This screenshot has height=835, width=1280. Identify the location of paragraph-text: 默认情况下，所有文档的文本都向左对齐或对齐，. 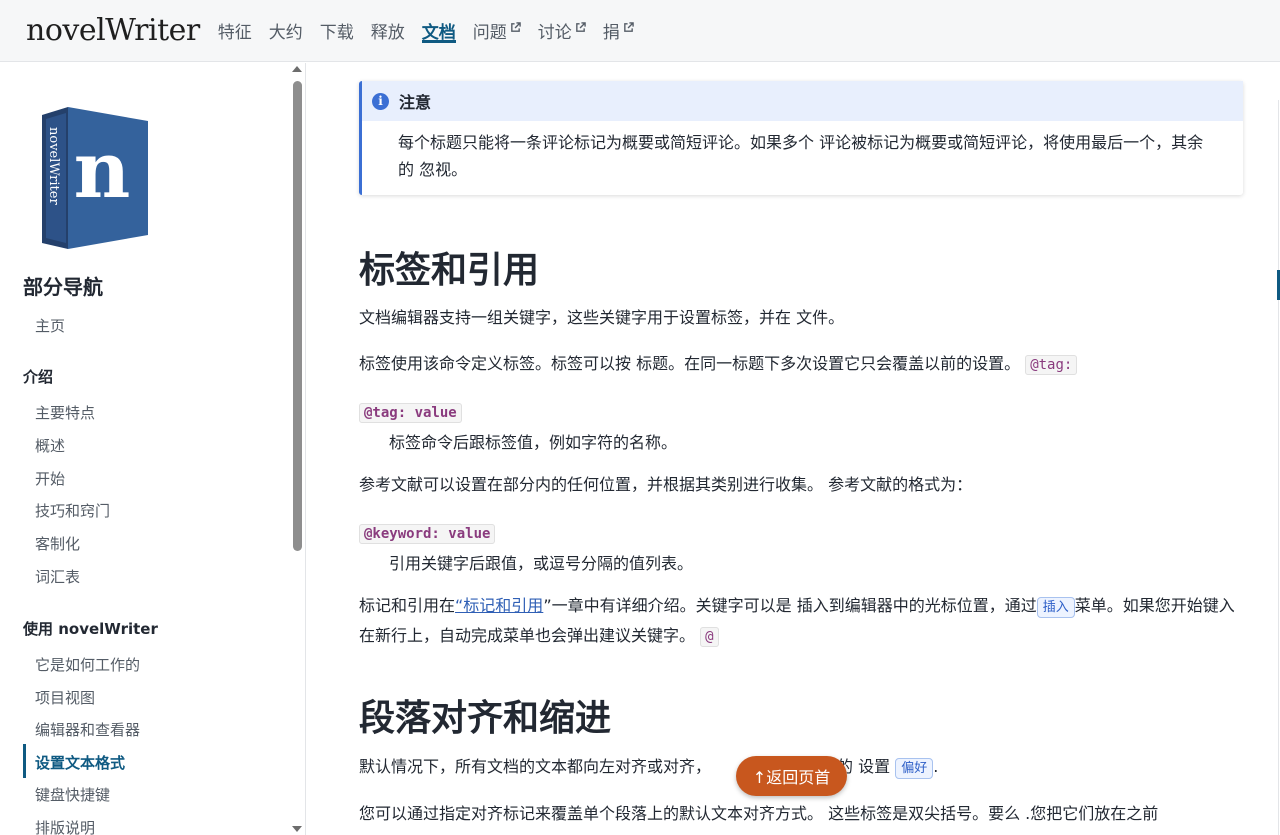
(535, 766).